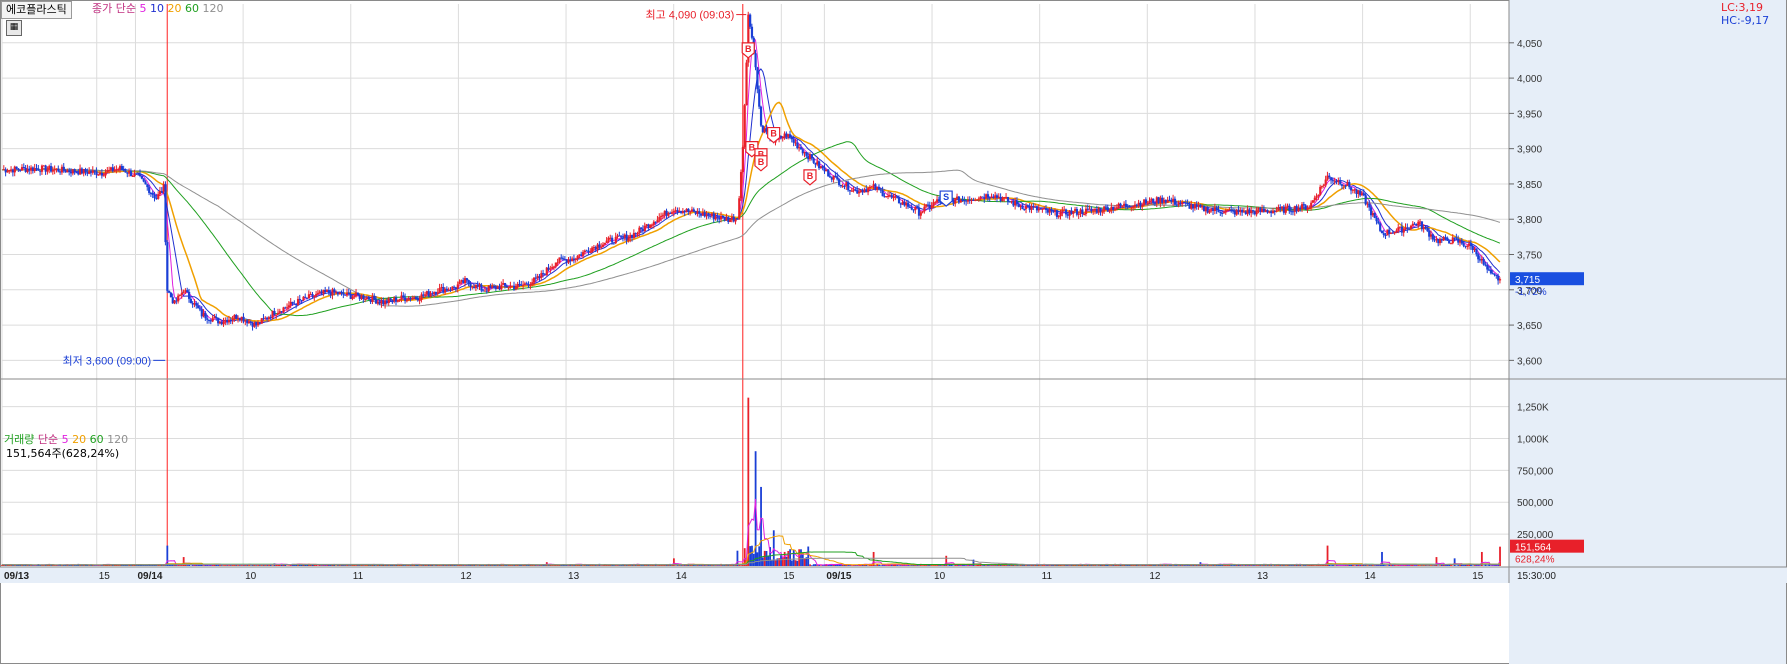 The width and height of the screenshot is (1787, 664). I want to click on price-tick-label: 3,650, so click(1529, 326).